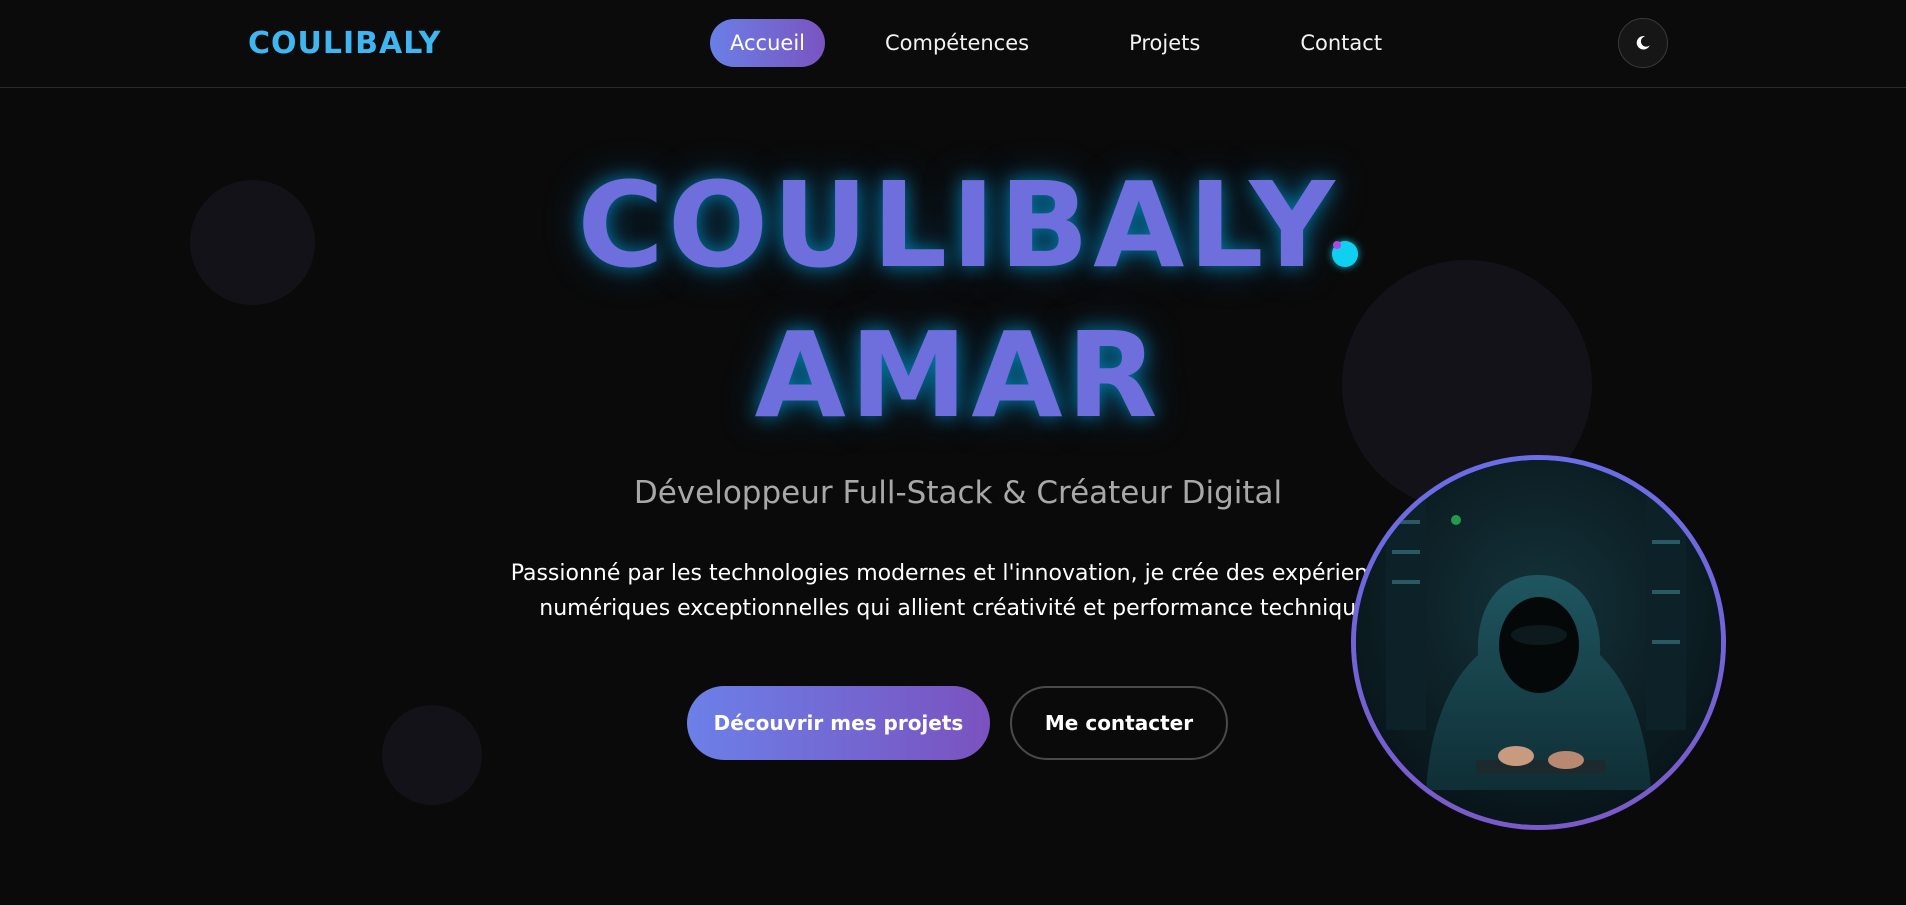  Describe the element at coordinates (1341, 43) in the screenshot. I see `nav-item-contact: Contact` at that location.